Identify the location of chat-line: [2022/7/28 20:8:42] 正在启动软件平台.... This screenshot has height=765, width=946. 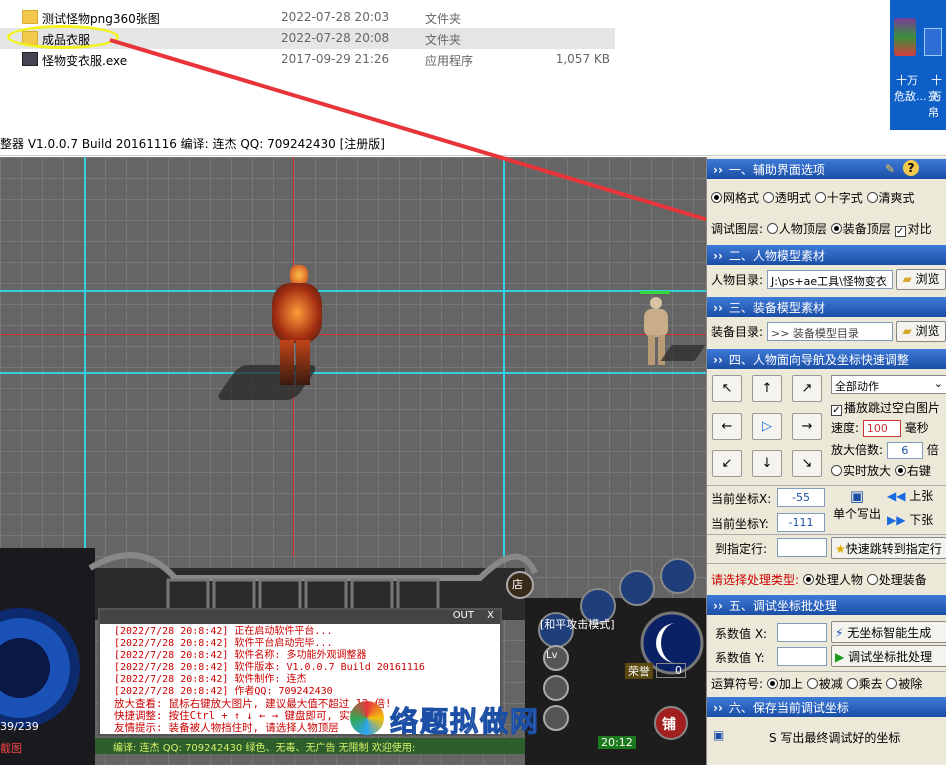
(223, 631).